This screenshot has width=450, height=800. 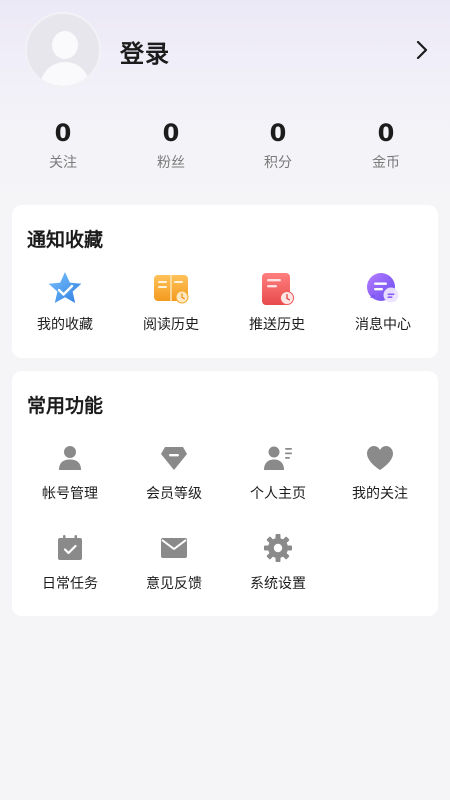 I want to click on grid-item-label: 个人主页, so click(x=278, y=494).